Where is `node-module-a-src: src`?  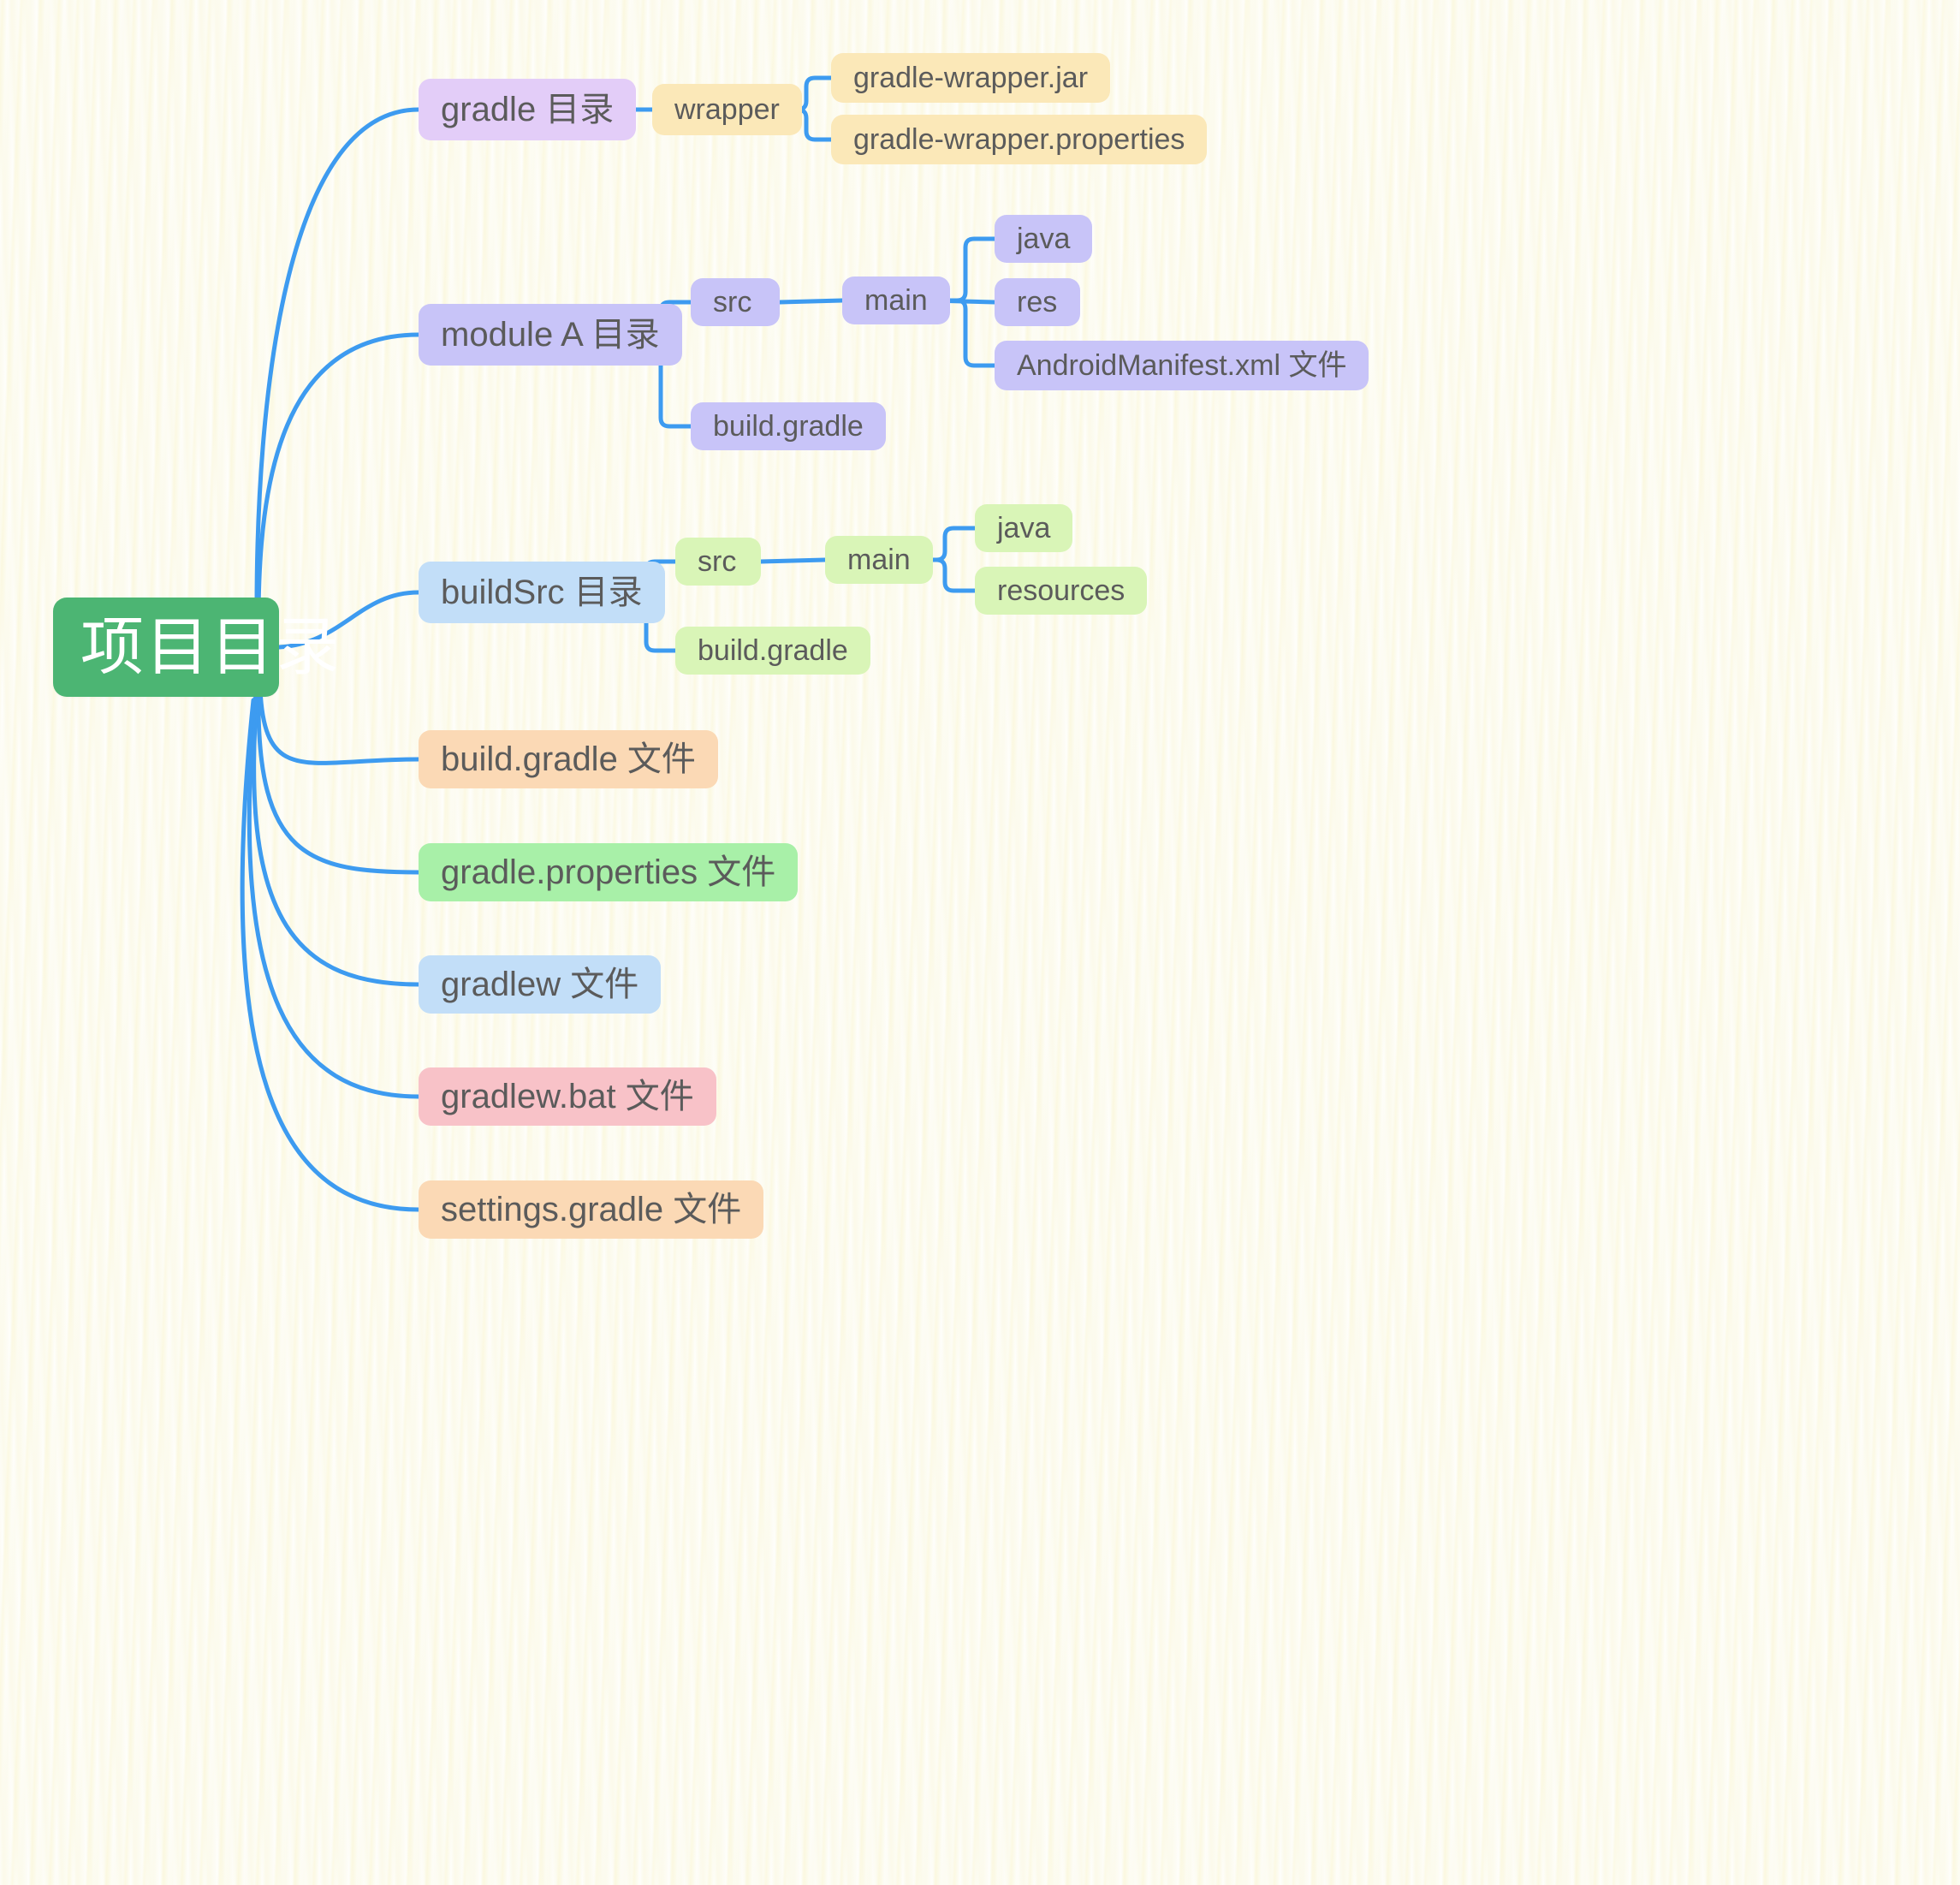
node-module-a-src: src is located at coordinates (735, 302).